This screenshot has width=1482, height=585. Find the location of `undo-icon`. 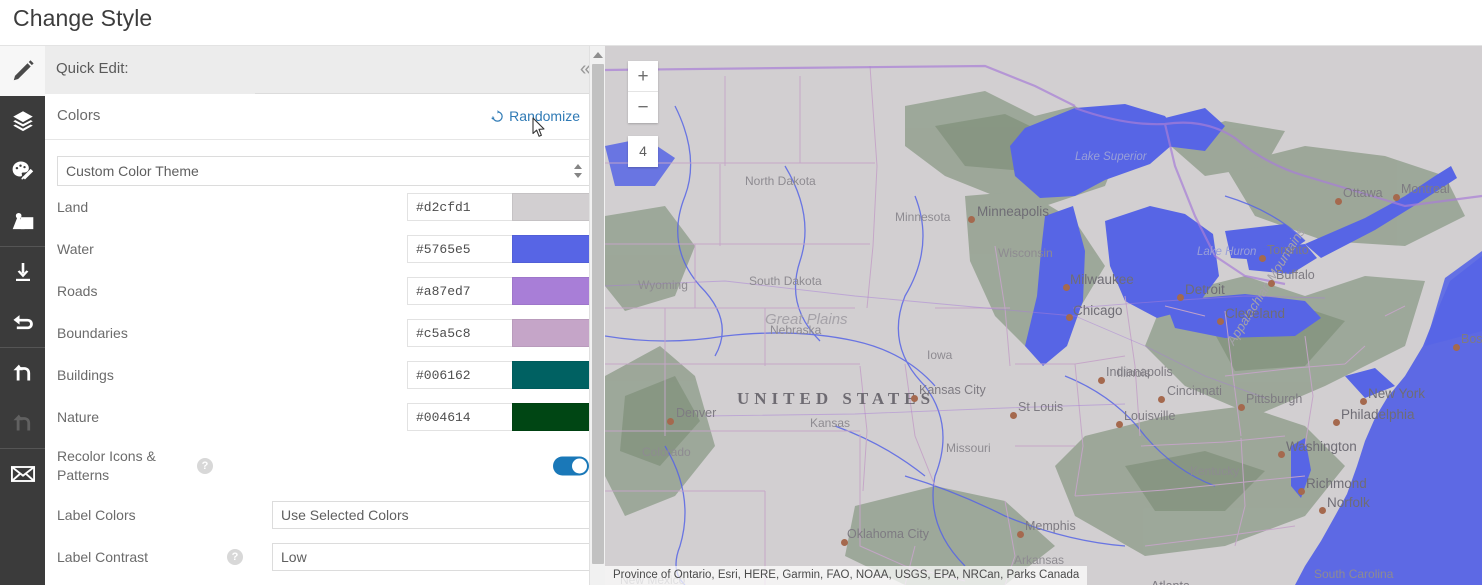

undo-icon is located at coordinates (23, 373).